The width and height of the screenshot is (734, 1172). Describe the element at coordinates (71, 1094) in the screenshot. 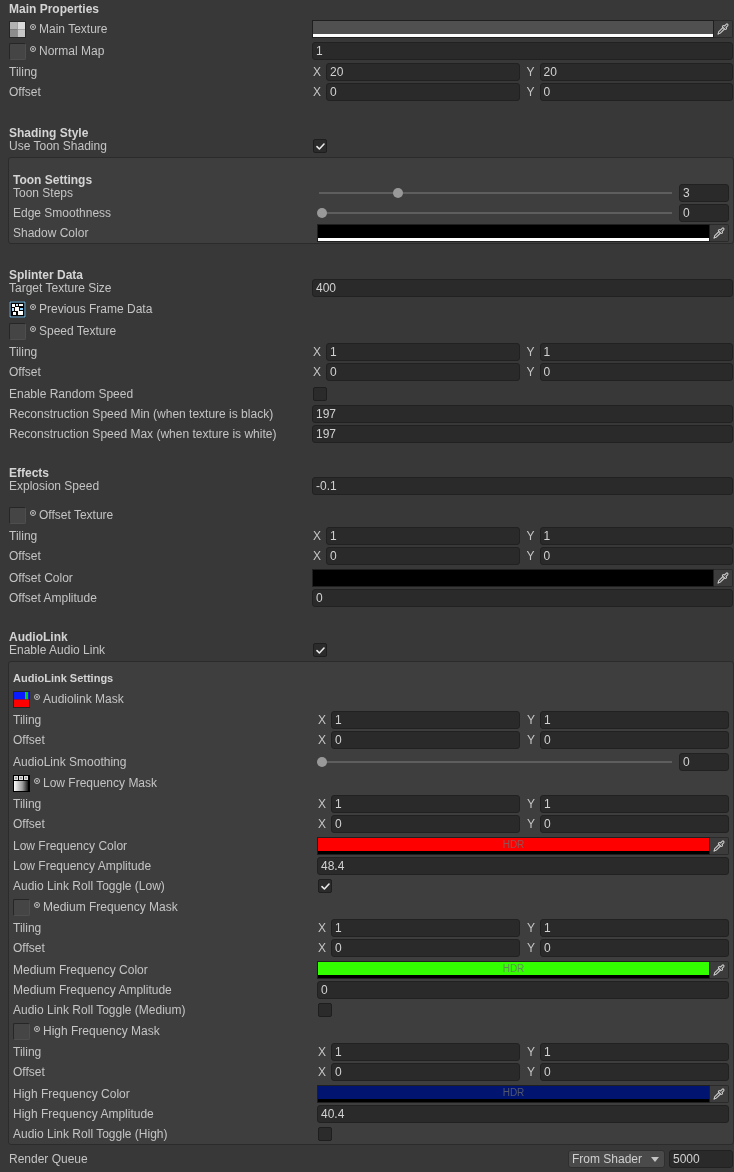

I see `property-label: High Frequency Color` at that location.